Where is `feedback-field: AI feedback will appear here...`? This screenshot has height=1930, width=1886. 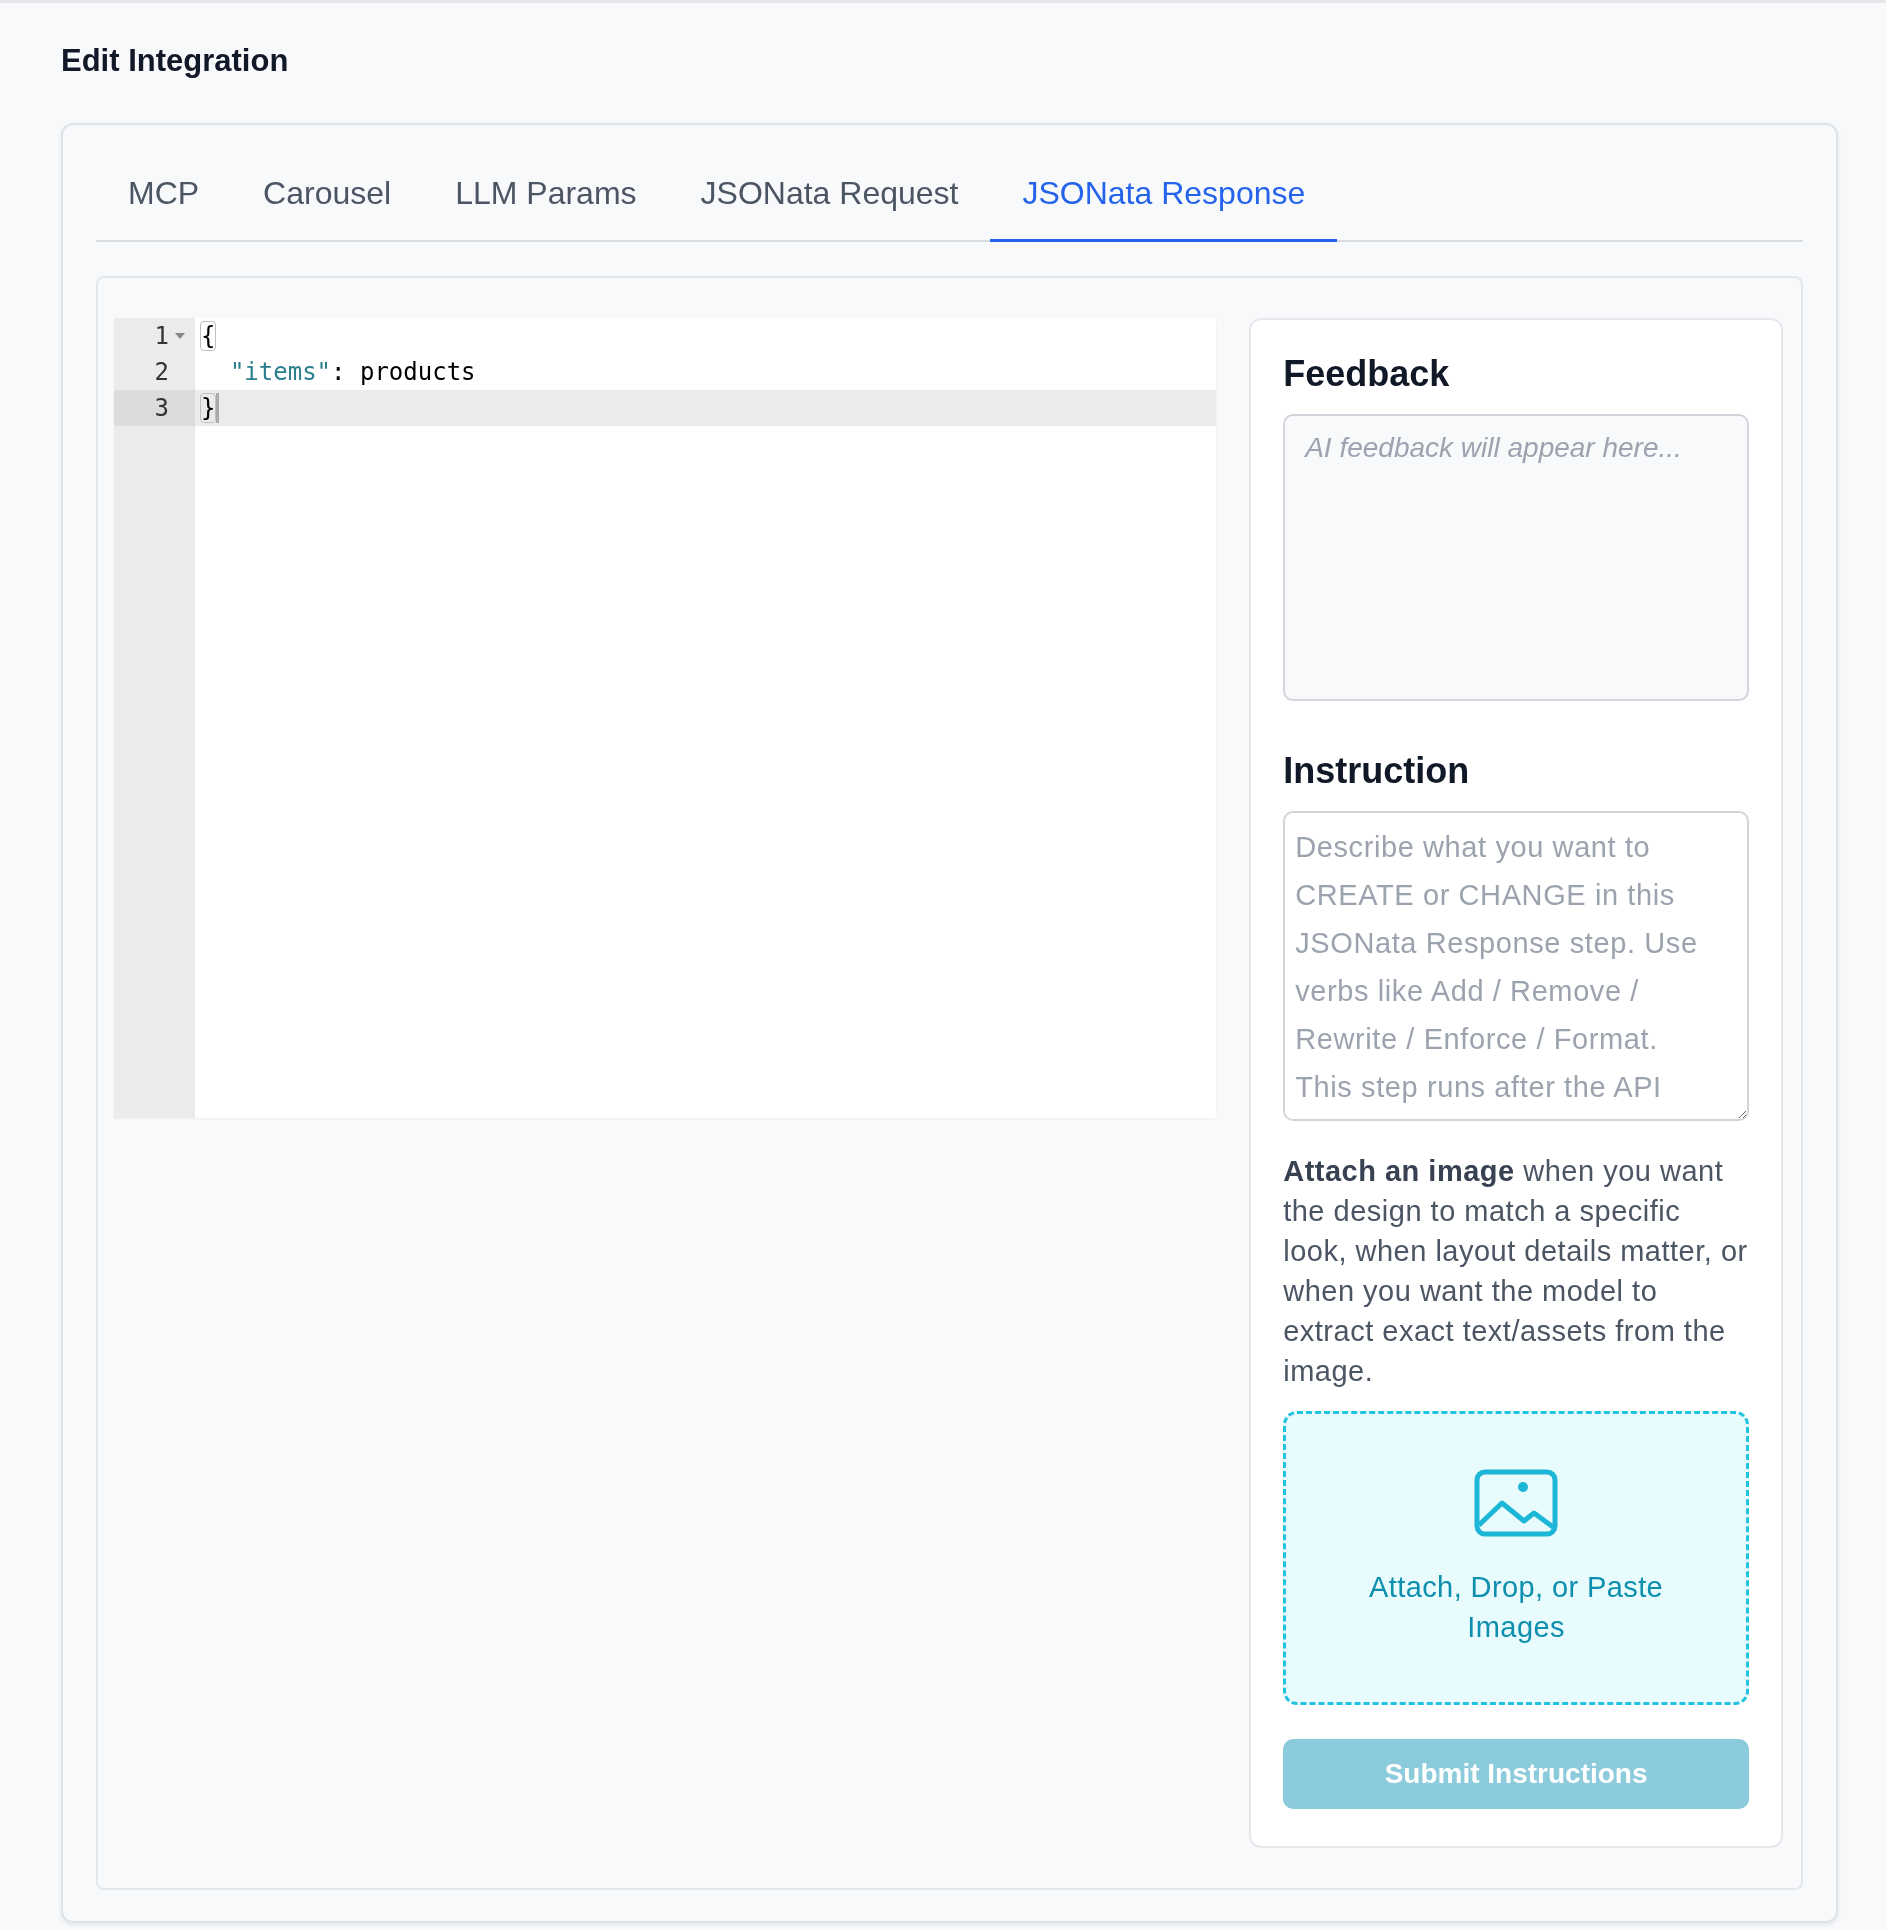
feedback-field: AI feedback will appear here... is located at coordinates (1516, 557).